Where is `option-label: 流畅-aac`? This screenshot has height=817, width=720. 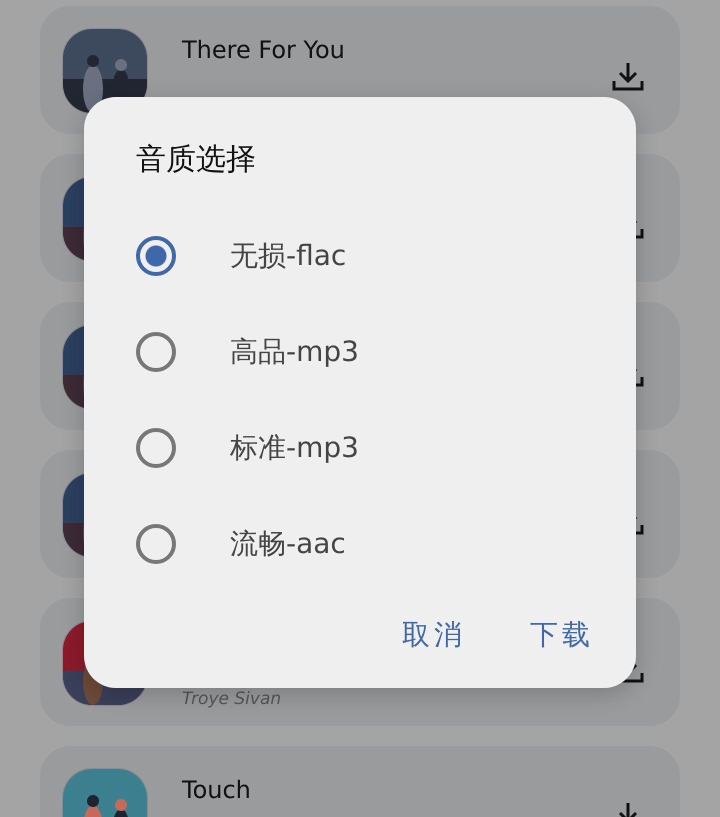
option-label: 流畅-aac is located at coordinates (288, 544).